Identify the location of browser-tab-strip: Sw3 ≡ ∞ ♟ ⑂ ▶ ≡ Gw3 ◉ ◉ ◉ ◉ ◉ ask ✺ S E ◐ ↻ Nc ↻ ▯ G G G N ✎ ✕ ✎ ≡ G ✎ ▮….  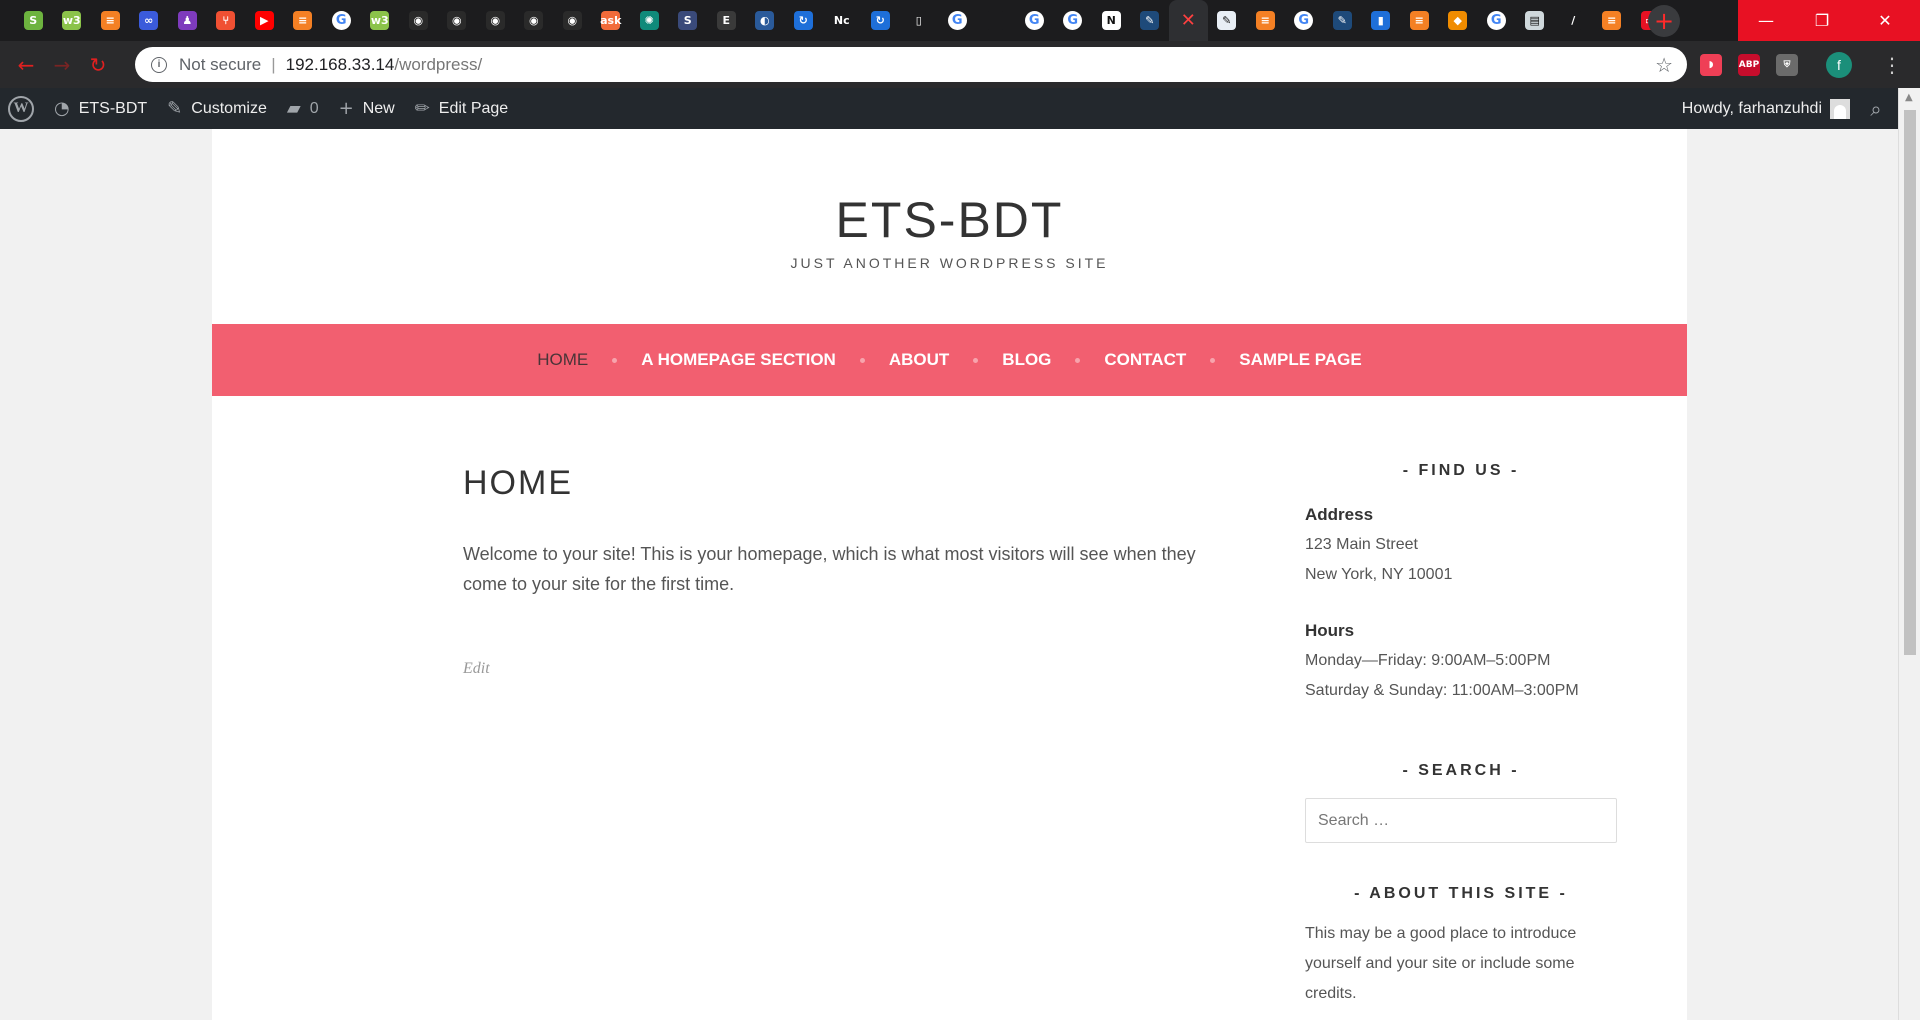
(960, 20).